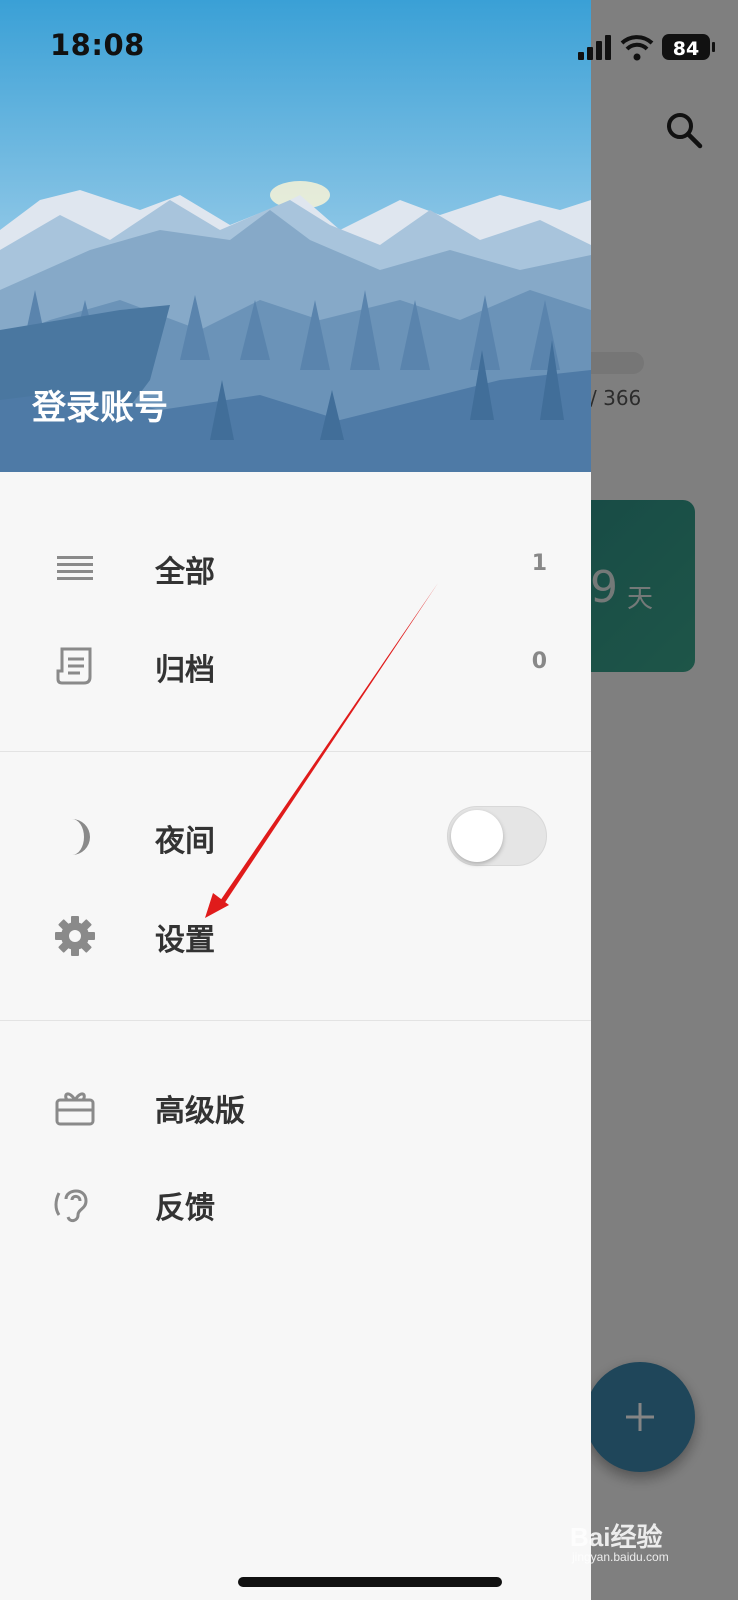  I want to click on menu-item-archive-count: 0, so click(539, 661).